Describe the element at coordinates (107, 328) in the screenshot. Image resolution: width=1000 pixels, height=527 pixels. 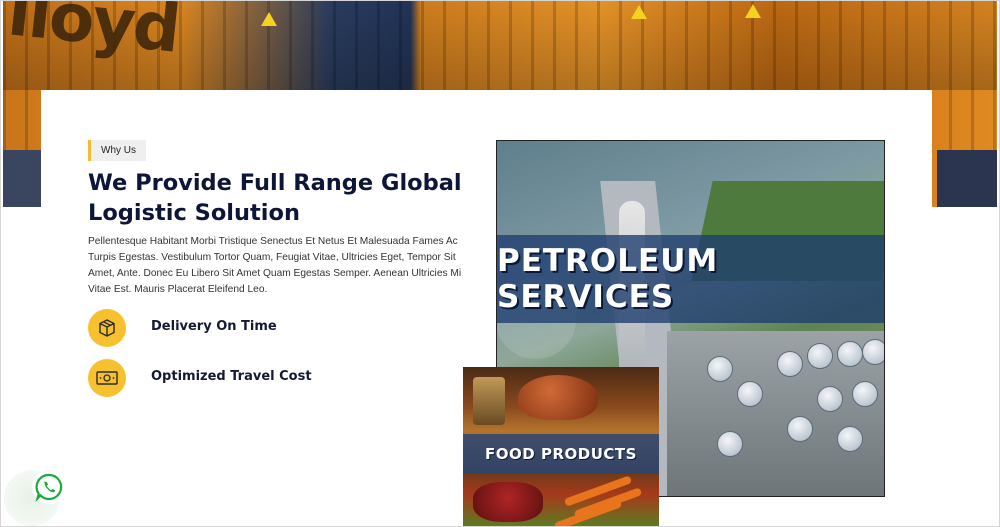
I see `package-box-icon` at that location.